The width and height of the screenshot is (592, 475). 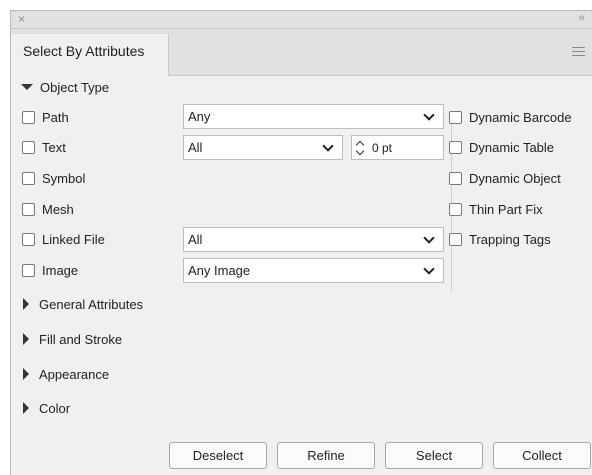 What do you see at coordinates (90, 55) in the screenshot?
I see `tab-select-by-attributes: Select By Attributes` at bounding box center [90, 55].